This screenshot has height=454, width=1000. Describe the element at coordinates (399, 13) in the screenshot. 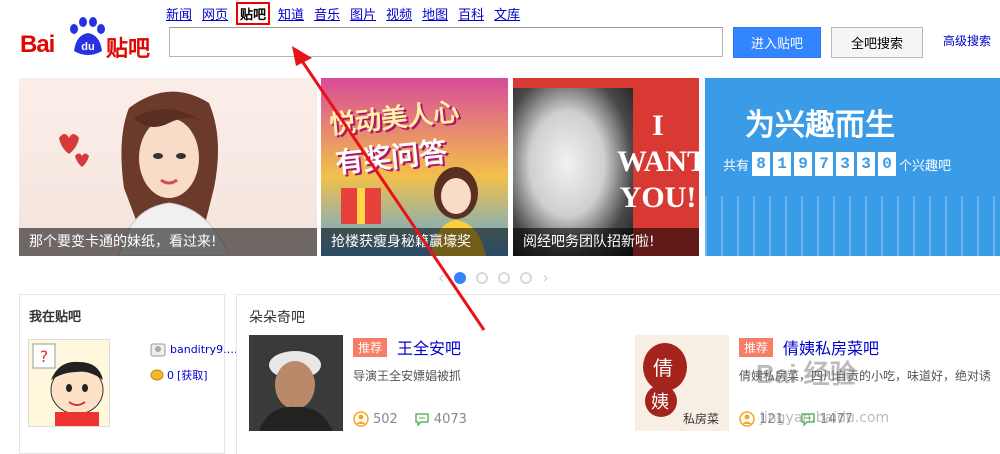

I see `nav-video: 视频` at that location.